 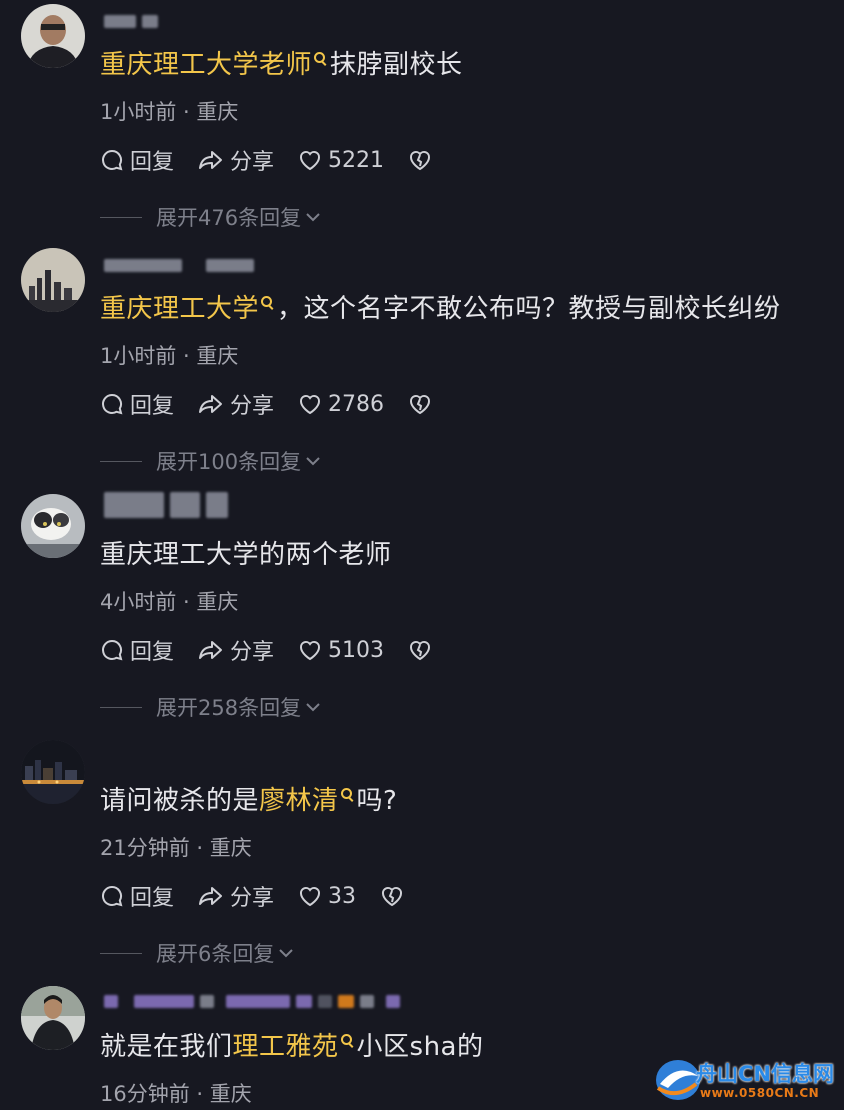 I want to click on comment-text: 重庆理工大学老师 抹脖副校长, so click(x=281, y=65).